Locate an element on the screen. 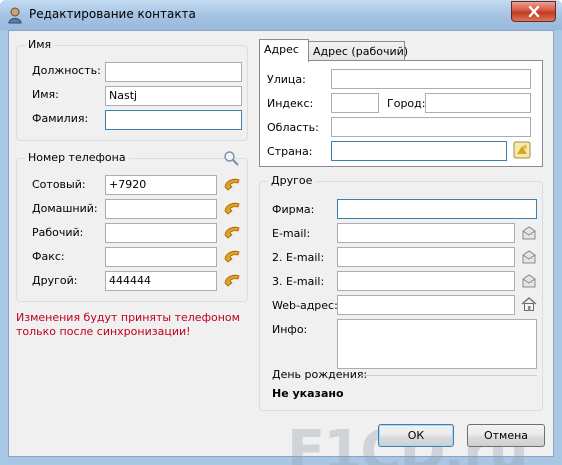  email2-label: 2. E-mail: is located at coordinates (298, 257).